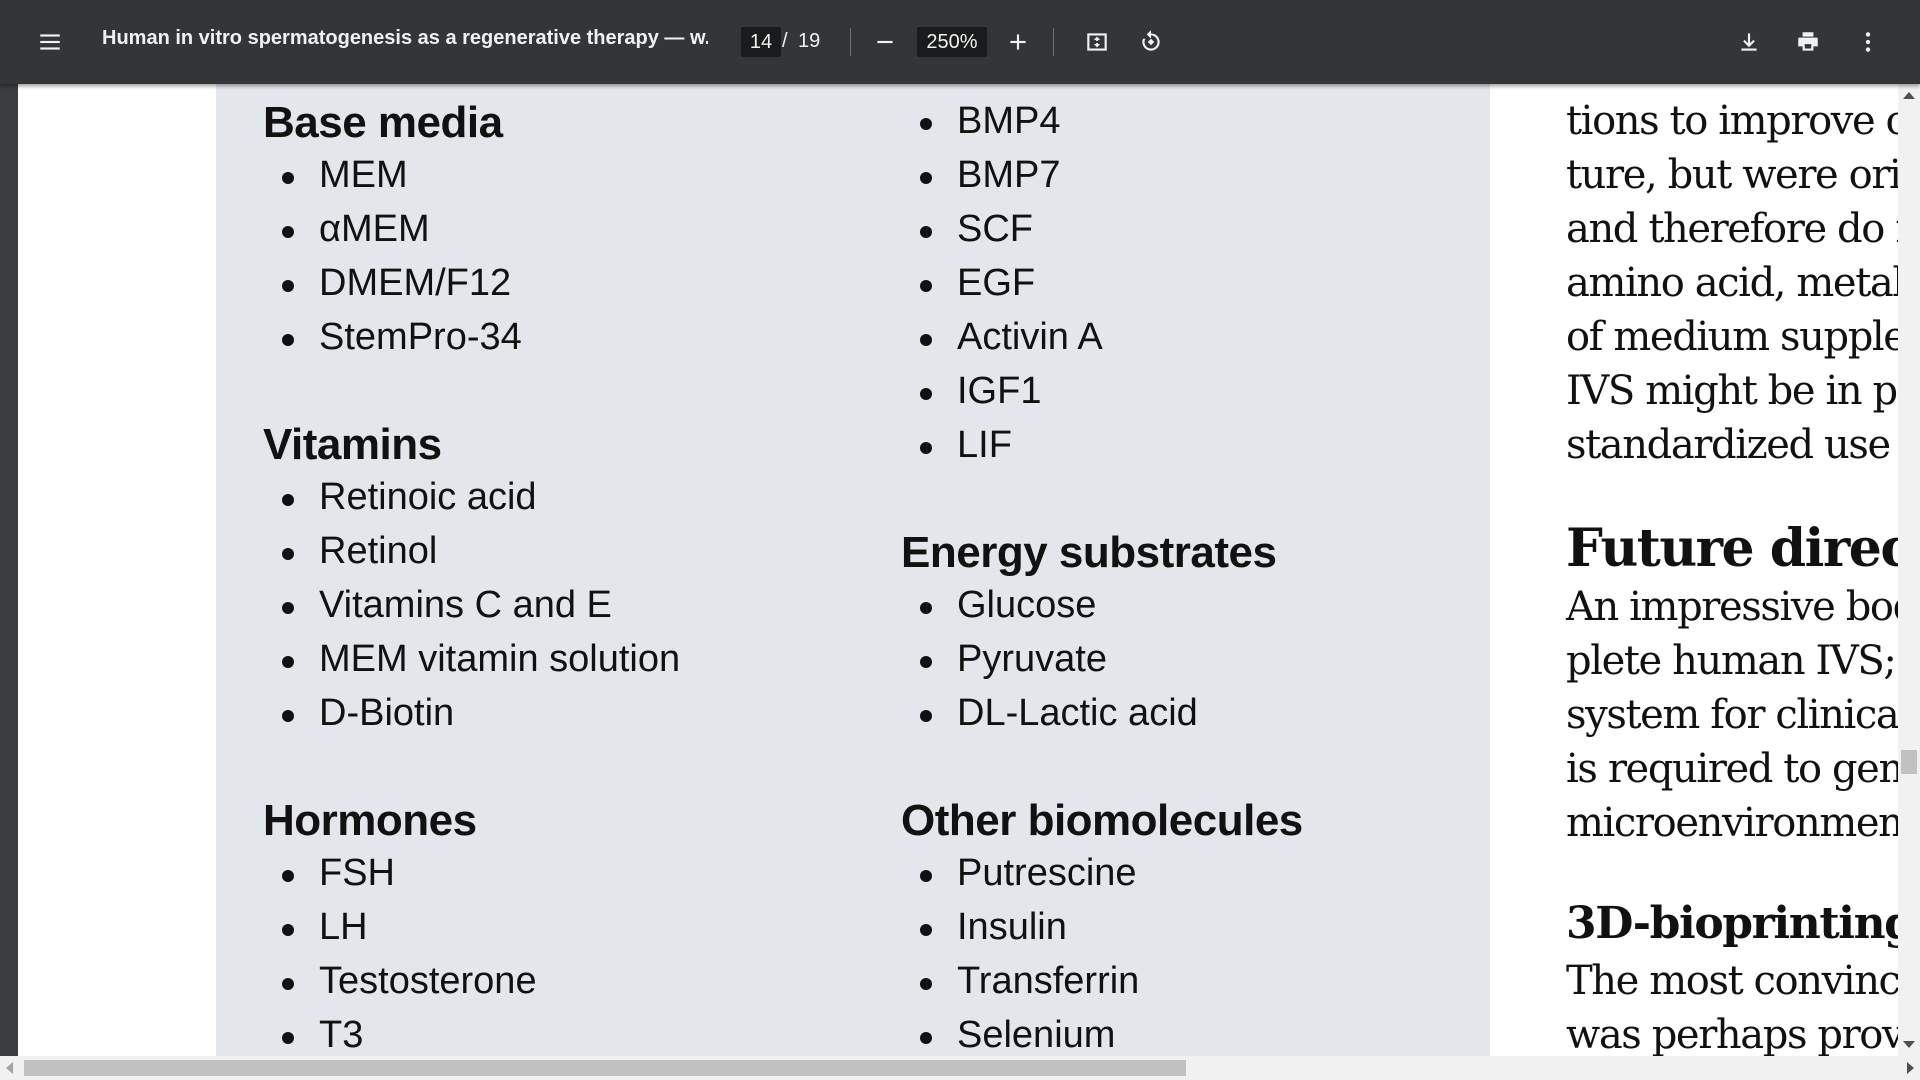  Describe the element at coordinates (1909, 570) in the screenshot. I see `vertical-scrollbar` at that location.